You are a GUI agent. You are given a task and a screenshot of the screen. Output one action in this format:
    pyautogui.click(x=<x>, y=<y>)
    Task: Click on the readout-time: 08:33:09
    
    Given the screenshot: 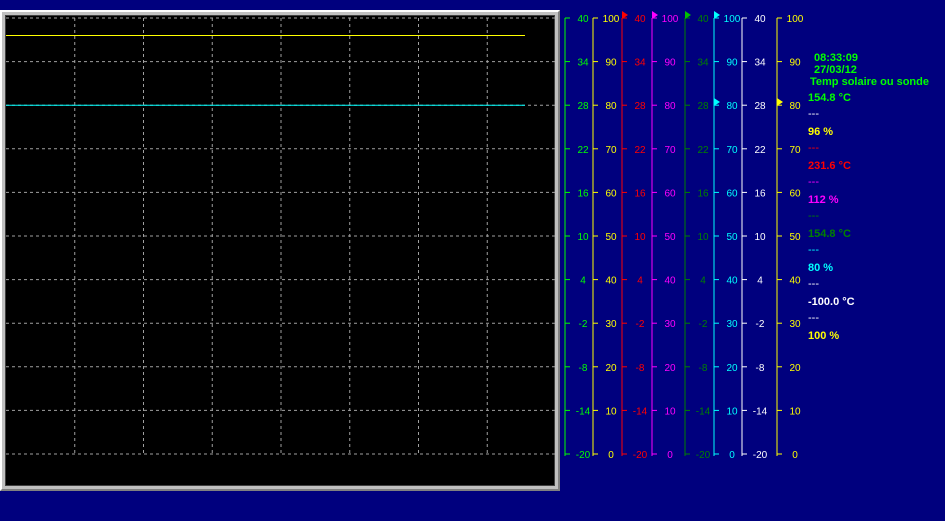 What is the action you would take?
    pyautogui.click(x=836, y=58)
    